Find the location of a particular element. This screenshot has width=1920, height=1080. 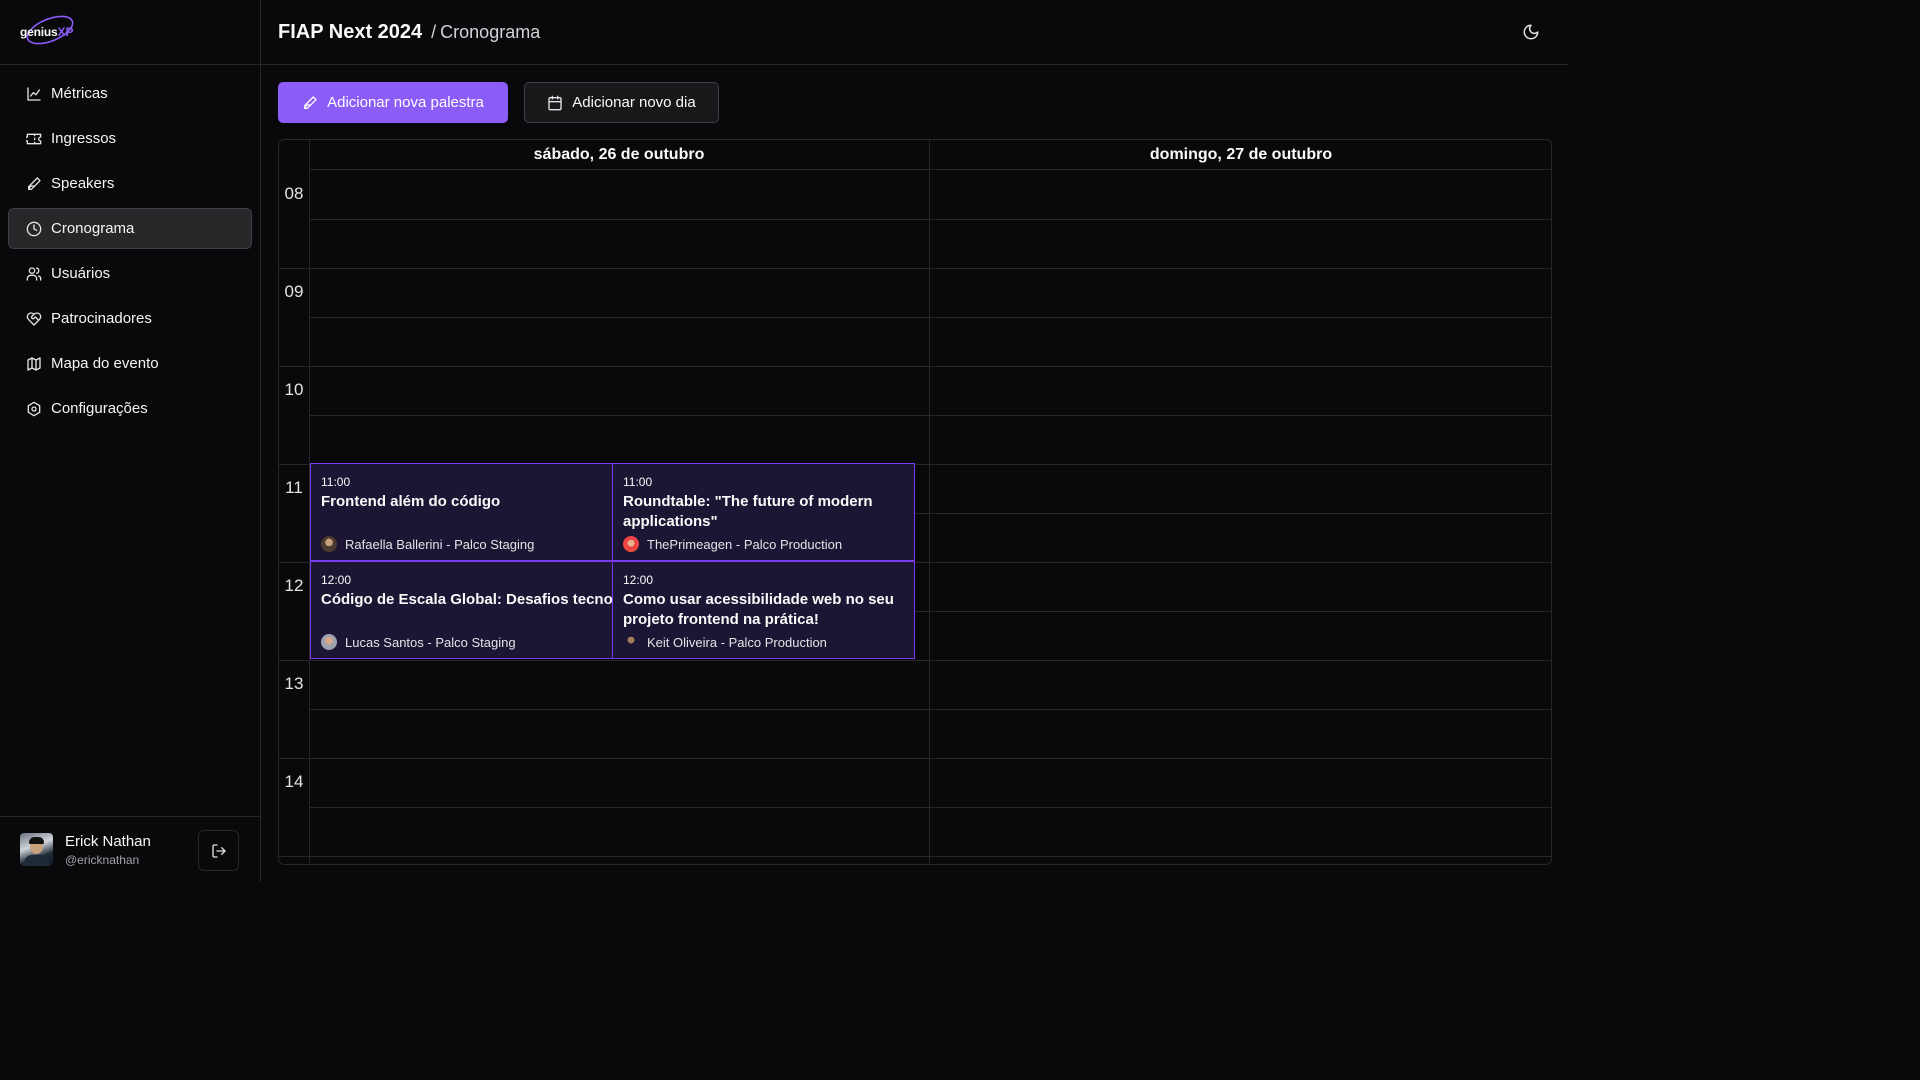

sidebar-item-label: Cronograma is located at coordinates (93, 228).